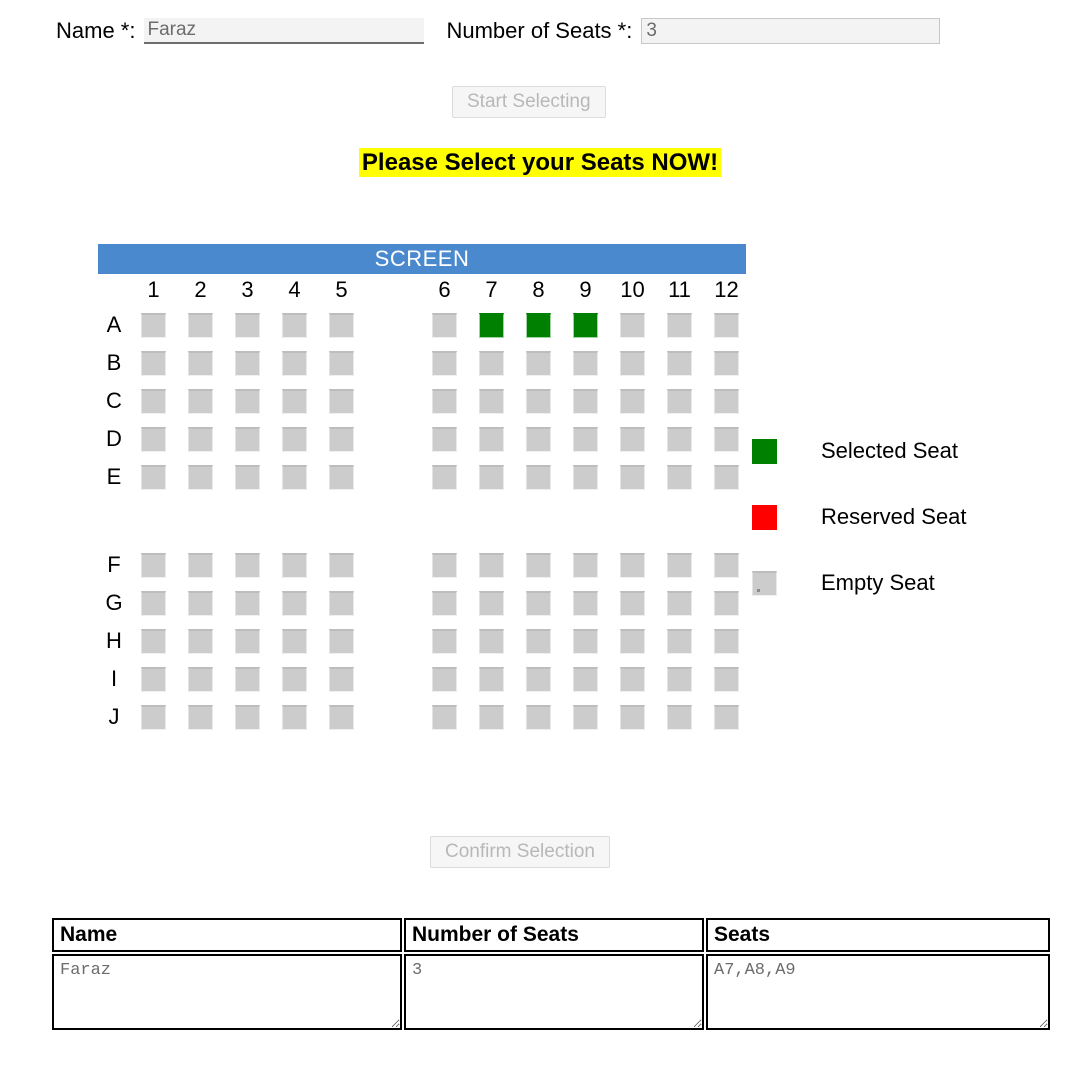 The image size is (1080, 1080). What do you see at coordinates (585, 641) in the screenshot?
I see `seat-H9` at bounding box center [585, 641].